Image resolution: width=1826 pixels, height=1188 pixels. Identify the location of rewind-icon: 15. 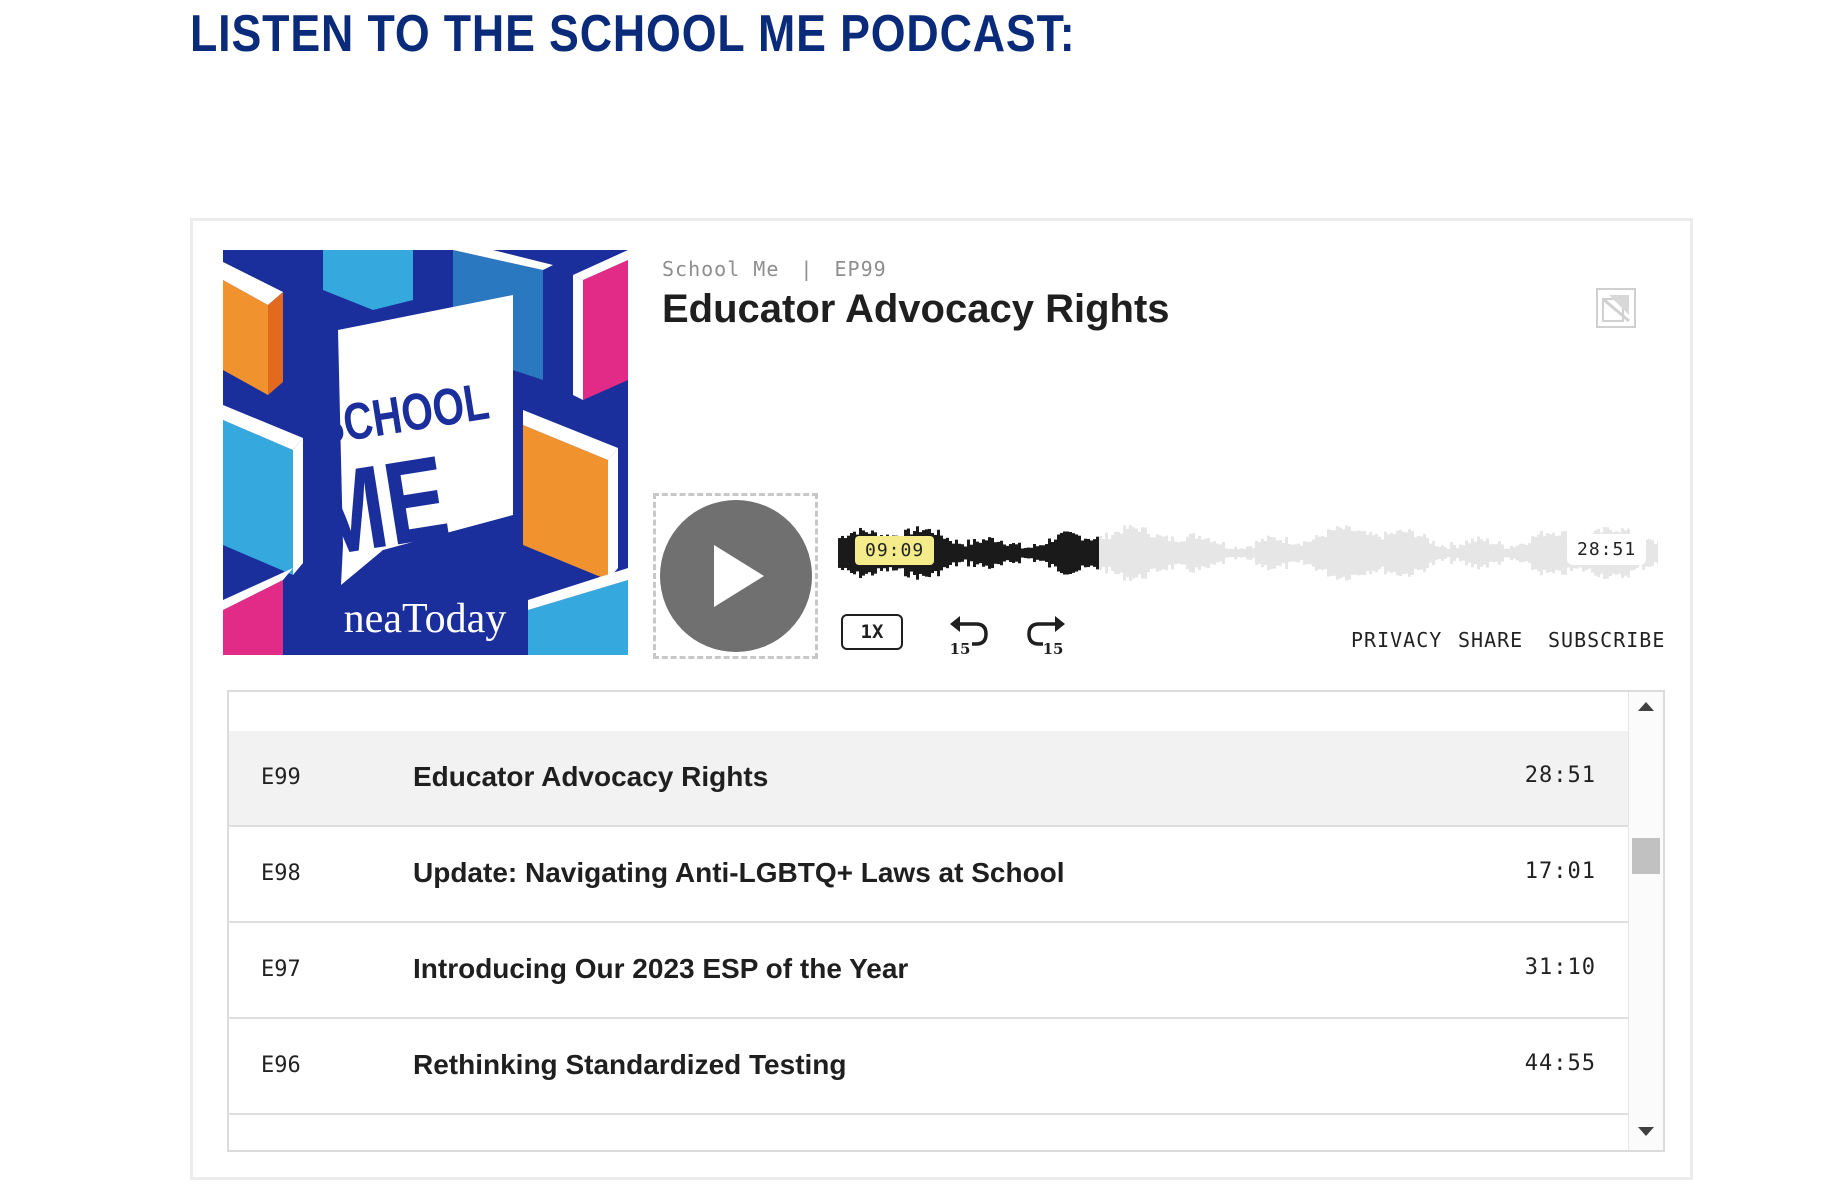
(969, 637).